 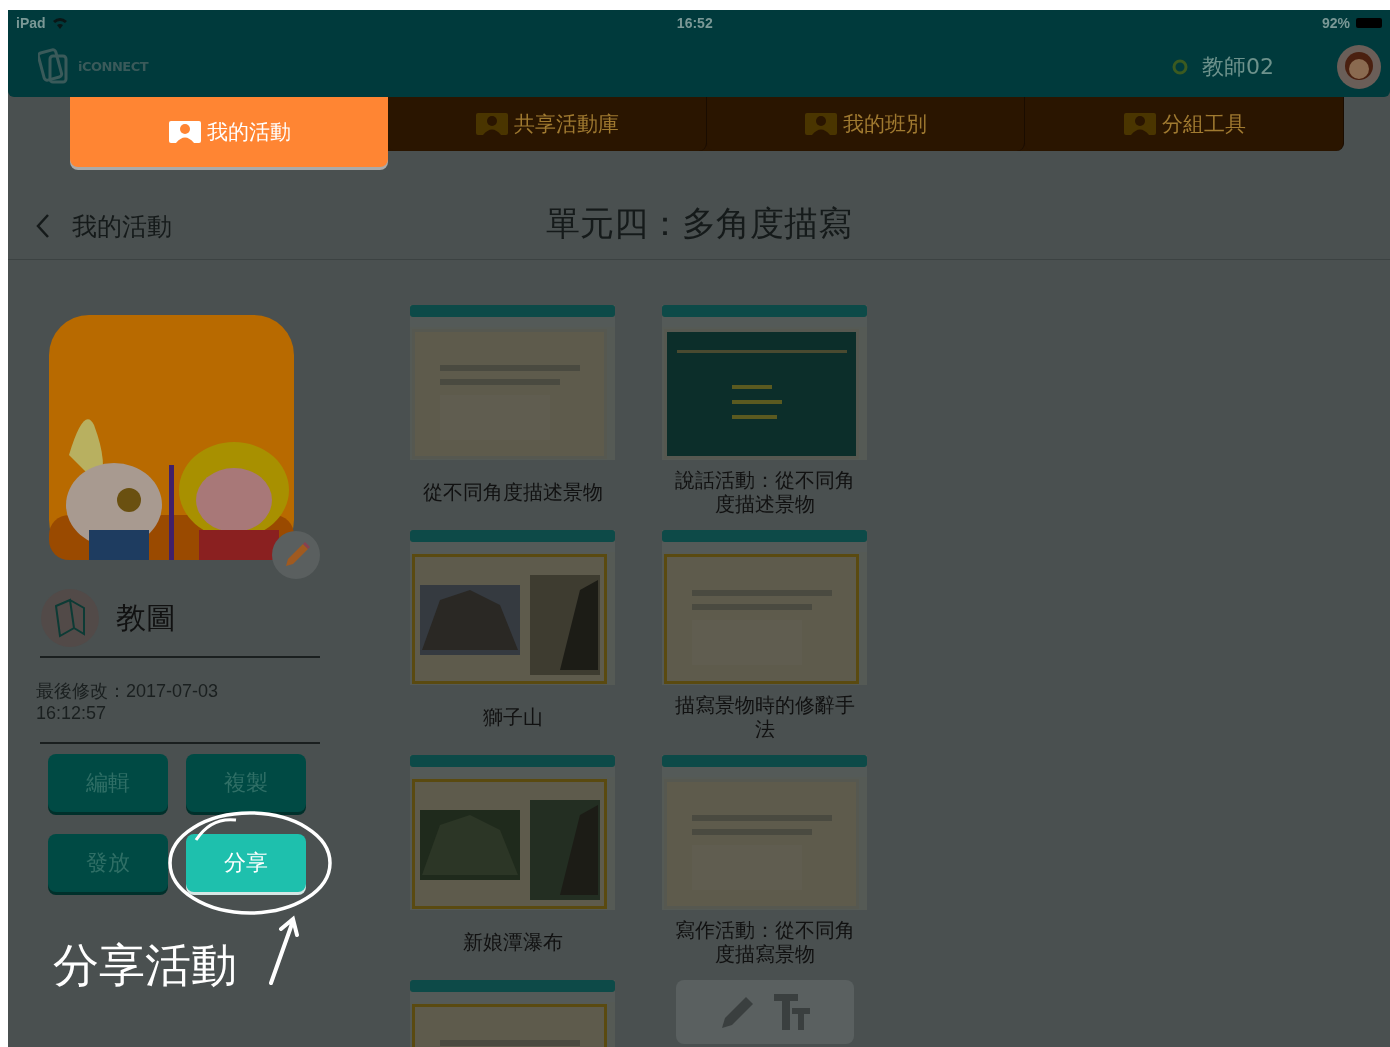 I want to click on activity-title: 從不同角度描述景物, so click(x=512, y=492).